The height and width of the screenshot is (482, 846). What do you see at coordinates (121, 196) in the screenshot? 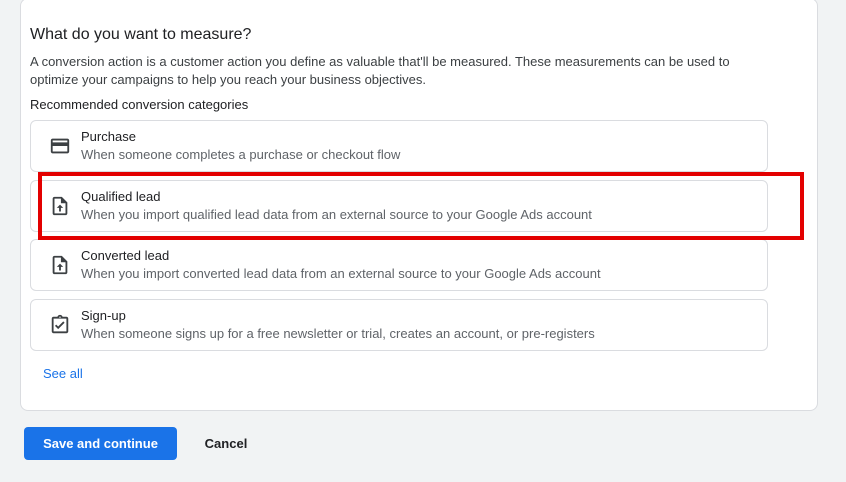
I see `option-title: Qualified lead` at bounding box center [121, 196].